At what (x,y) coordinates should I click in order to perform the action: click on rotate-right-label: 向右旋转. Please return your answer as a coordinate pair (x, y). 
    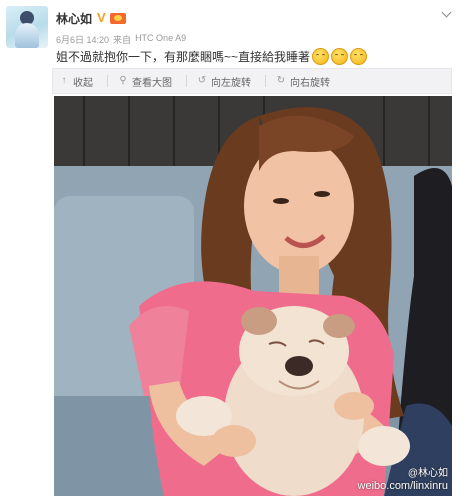
    Looking at the image, I should click on (310, 83).